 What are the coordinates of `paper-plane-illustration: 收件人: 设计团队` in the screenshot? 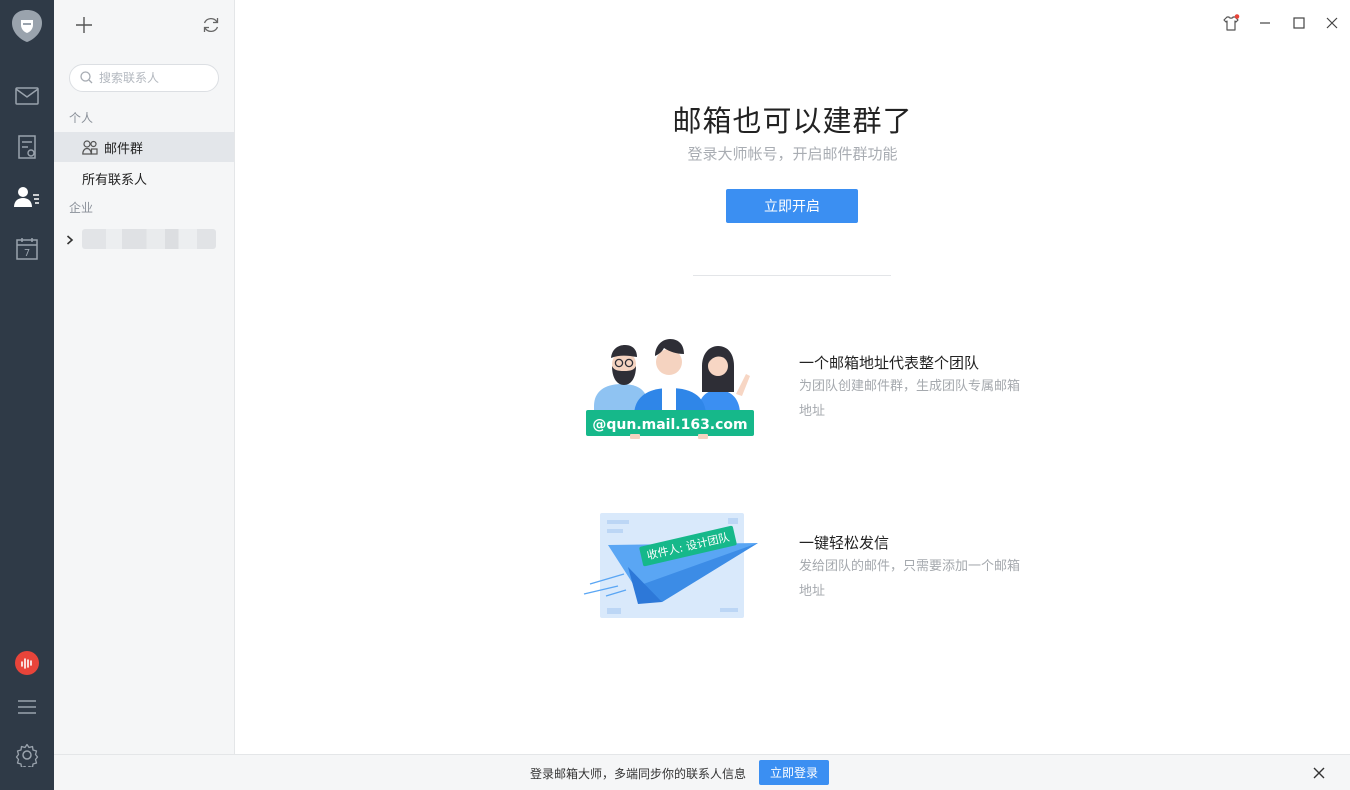 It's located at (670, 566).